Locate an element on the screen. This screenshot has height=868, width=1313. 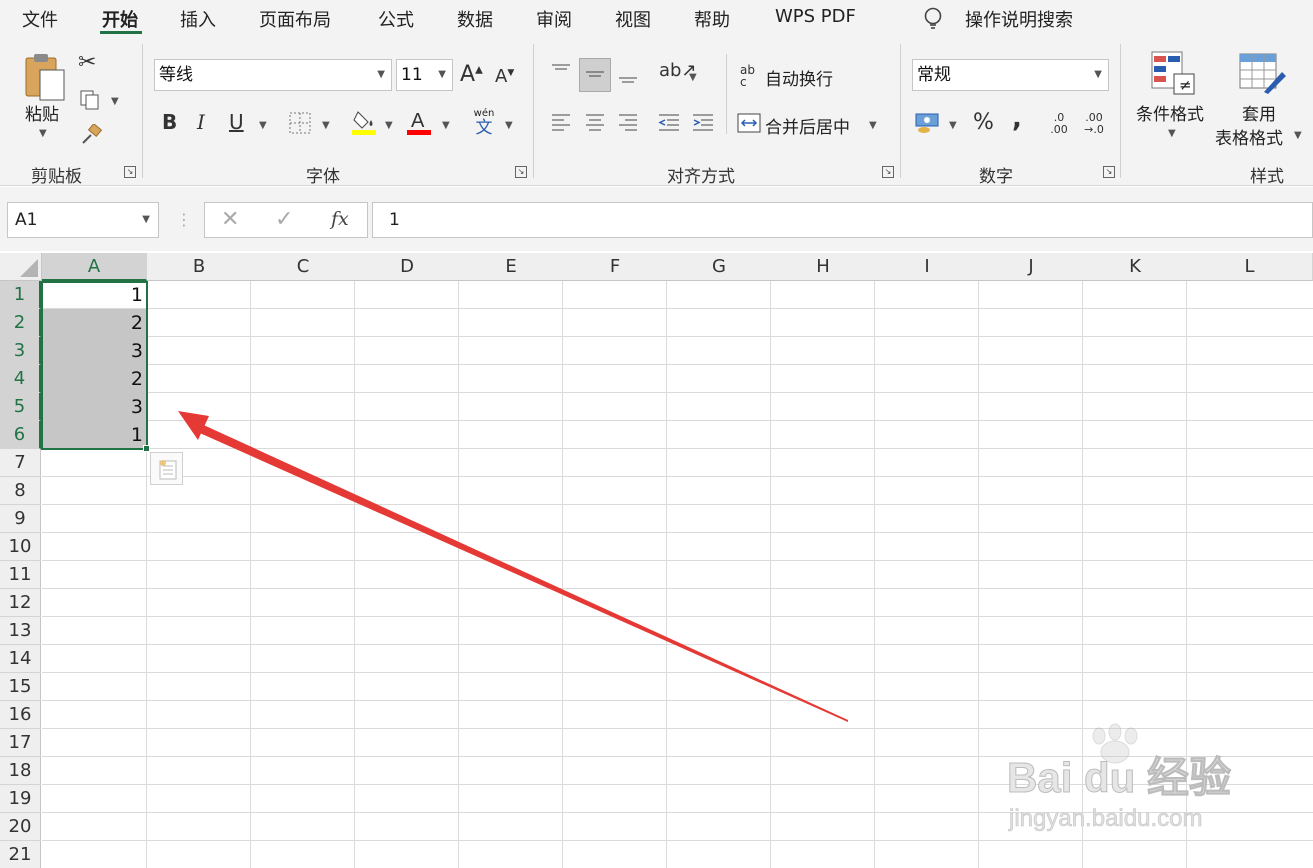
underline-dropdown-icon: ▼ is located at coordinates (263, 125).